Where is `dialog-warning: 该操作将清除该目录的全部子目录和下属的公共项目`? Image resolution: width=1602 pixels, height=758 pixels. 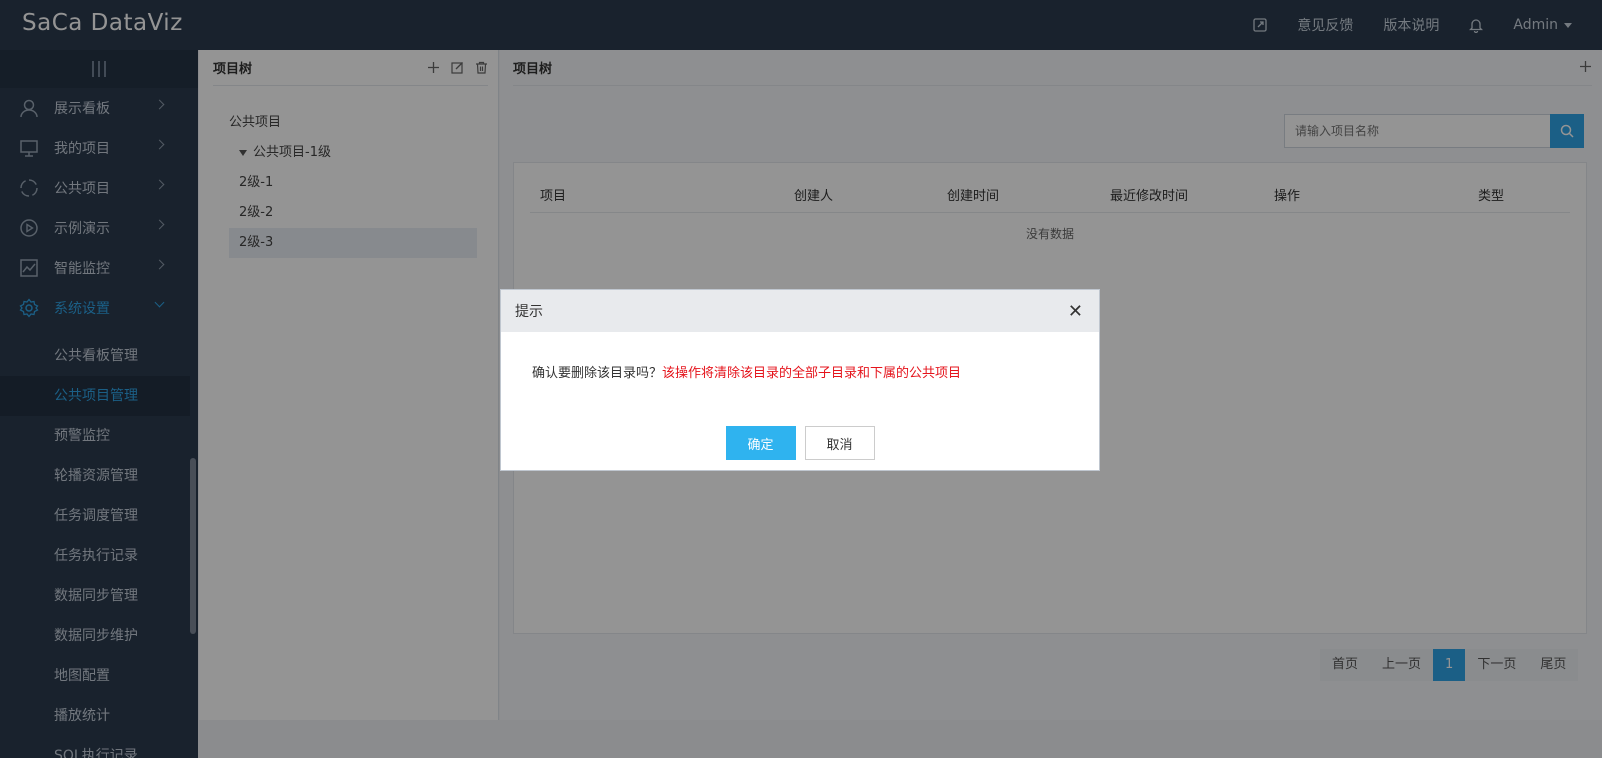
dialog-warning: 该操作将清除该目录的全部子目录和下属的公共项目 is located at coordinates (812, 373).